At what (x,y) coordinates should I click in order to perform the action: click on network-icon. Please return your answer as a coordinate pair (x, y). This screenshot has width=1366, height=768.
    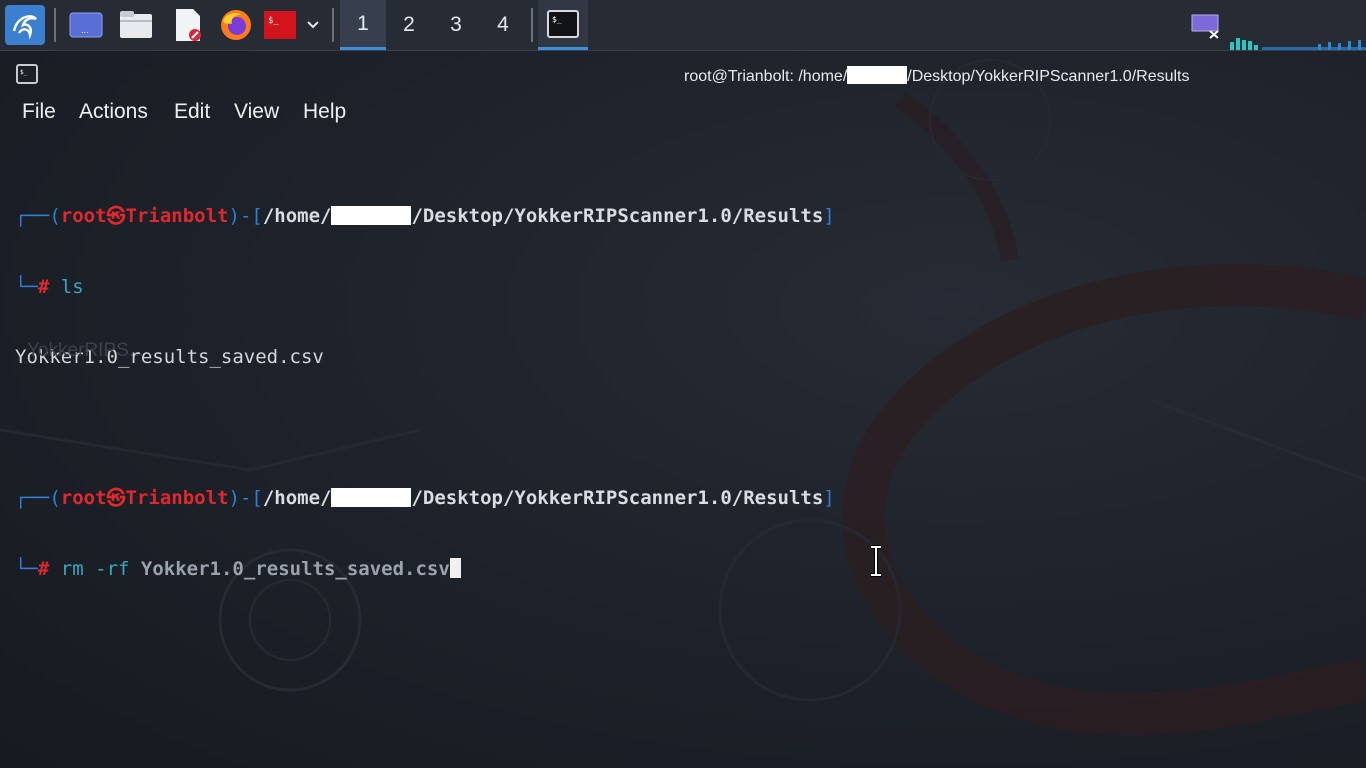
    Looking at the image, I should click on (1205, 26).